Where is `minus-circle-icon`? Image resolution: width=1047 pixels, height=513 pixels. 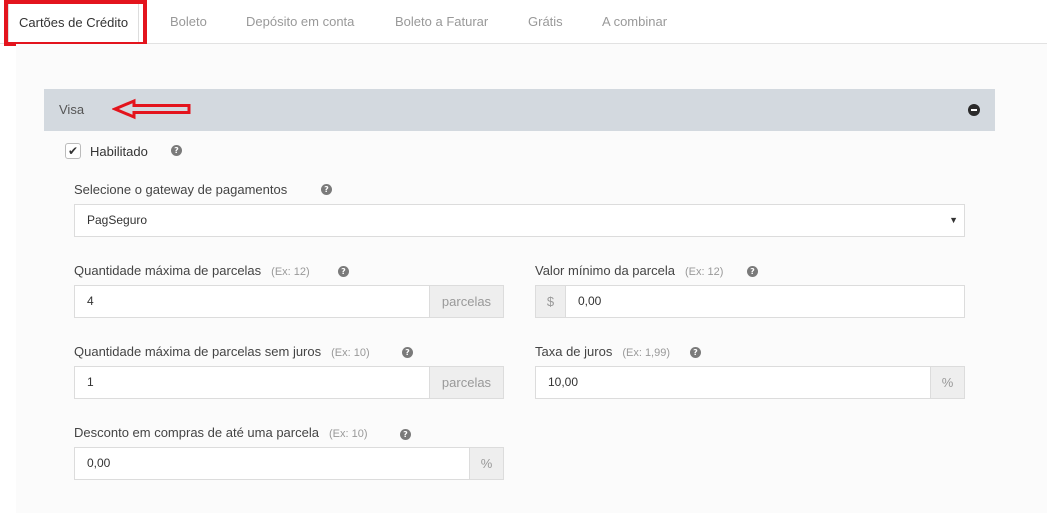 minus-circle-icon is located at coordinates (974, 110).